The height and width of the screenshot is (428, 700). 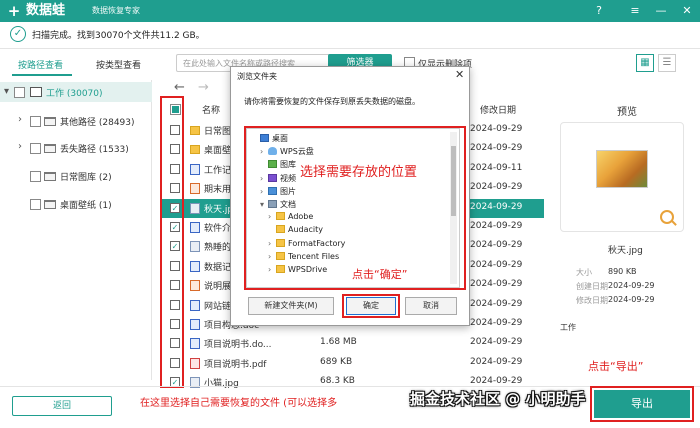 I want to click on chevron-down-icon: ▾, so click(x=6, y=91).